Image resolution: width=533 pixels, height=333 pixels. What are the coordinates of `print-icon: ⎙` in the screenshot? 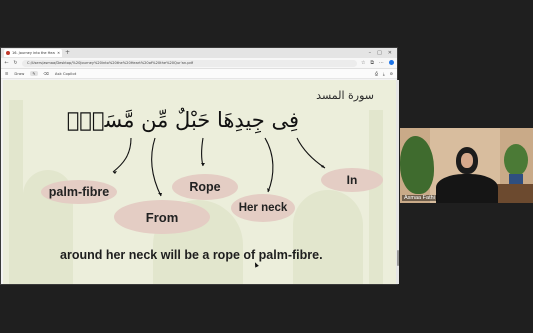 It's located at (376, 73).